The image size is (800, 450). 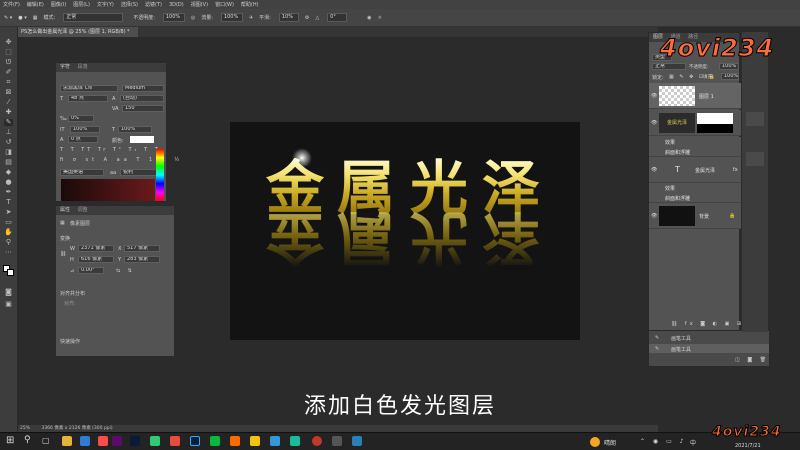 I want to click on move-tool-icon: ✥, so click(x=8, y=42).